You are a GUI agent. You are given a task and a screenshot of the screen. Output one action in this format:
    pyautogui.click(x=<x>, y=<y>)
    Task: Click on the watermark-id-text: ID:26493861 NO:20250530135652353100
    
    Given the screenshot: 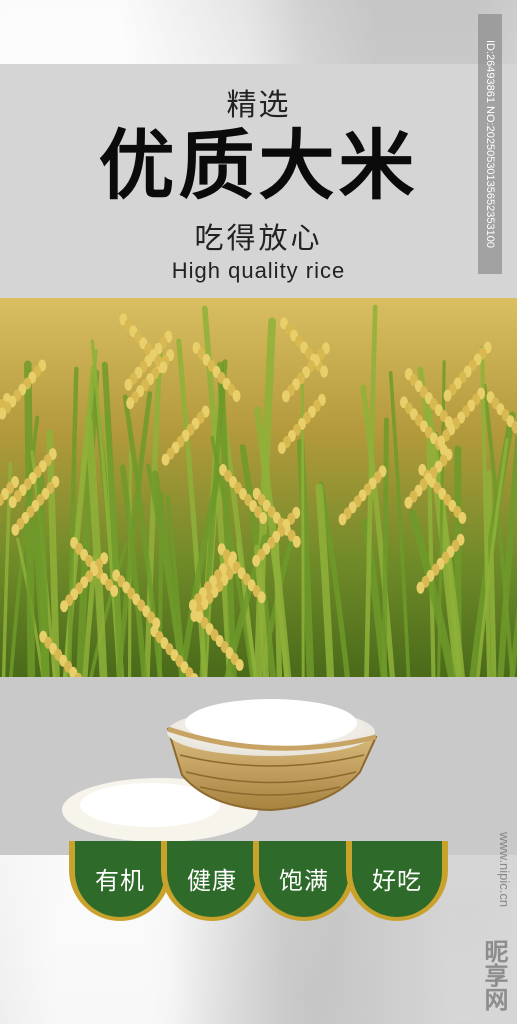 What is the action you would take?
    pyautogui.click(x=490, y=144)
    